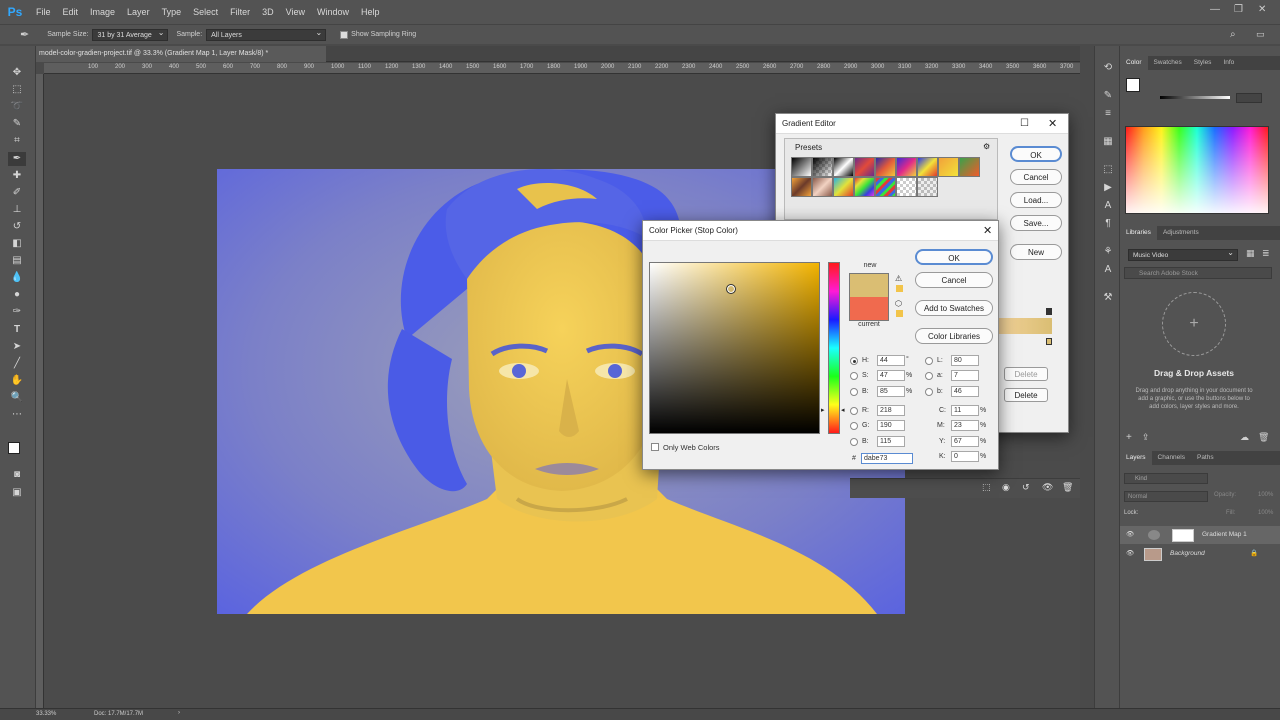  Describe the element at coordinates (734, 348) in the screenshot. I see `color-field` at that location.